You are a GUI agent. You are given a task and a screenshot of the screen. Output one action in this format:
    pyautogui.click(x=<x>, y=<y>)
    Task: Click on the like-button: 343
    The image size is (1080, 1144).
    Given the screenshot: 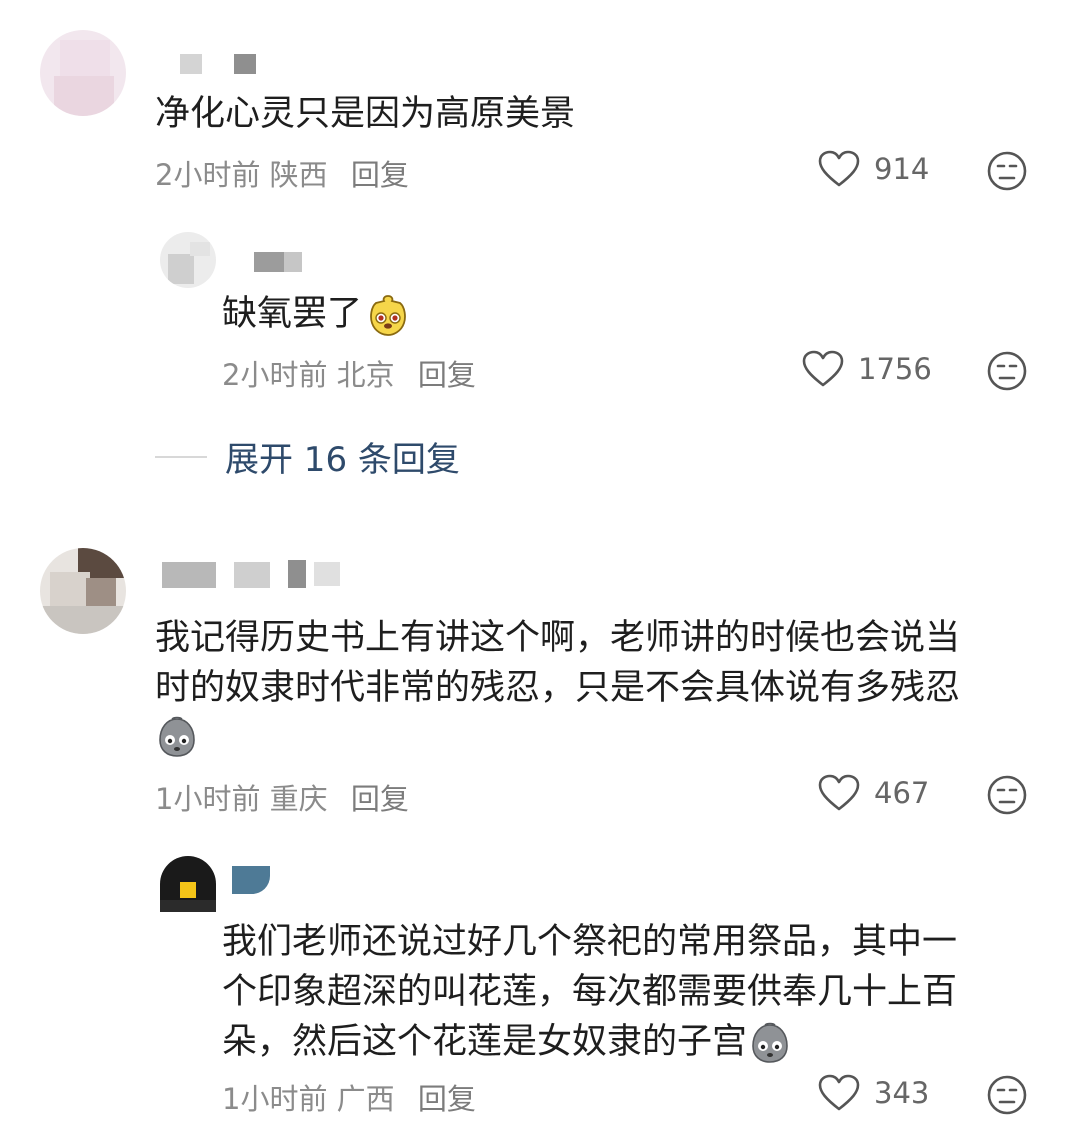 What is the action you would take?
    pyautogui.click(x=873, y=1093)
    